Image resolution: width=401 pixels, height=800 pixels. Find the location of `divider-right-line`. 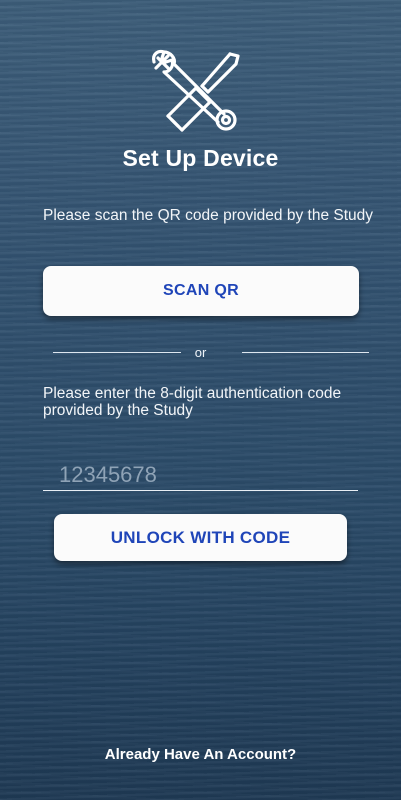

divider-right-line is located at coordinates (305, 352).